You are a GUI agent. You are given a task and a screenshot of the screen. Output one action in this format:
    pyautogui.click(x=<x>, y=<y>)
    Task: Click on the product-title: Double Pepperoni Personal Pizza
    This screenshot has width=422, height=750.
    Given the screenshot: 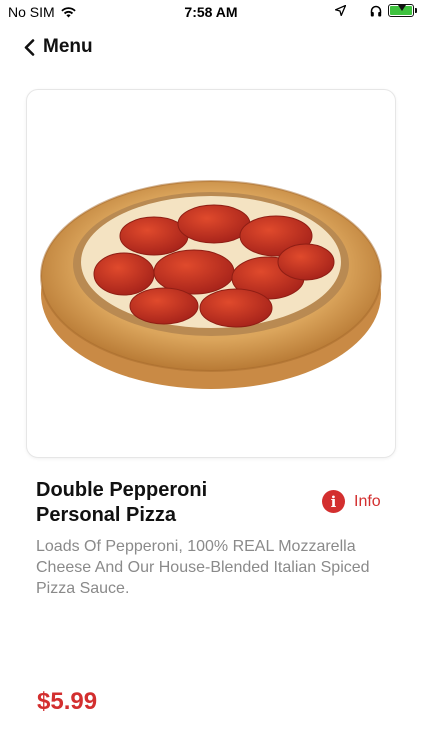 What is the action you would take?
    pyautogui.click(x=122, y=502)
    